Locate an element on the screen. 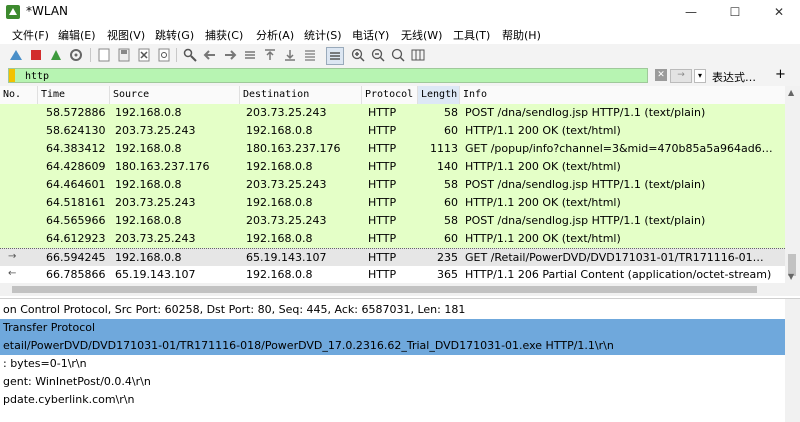 The height and width of the screenshot is (422, 800). menu-tools: 工具(T) is located at coordinates (471, 35).